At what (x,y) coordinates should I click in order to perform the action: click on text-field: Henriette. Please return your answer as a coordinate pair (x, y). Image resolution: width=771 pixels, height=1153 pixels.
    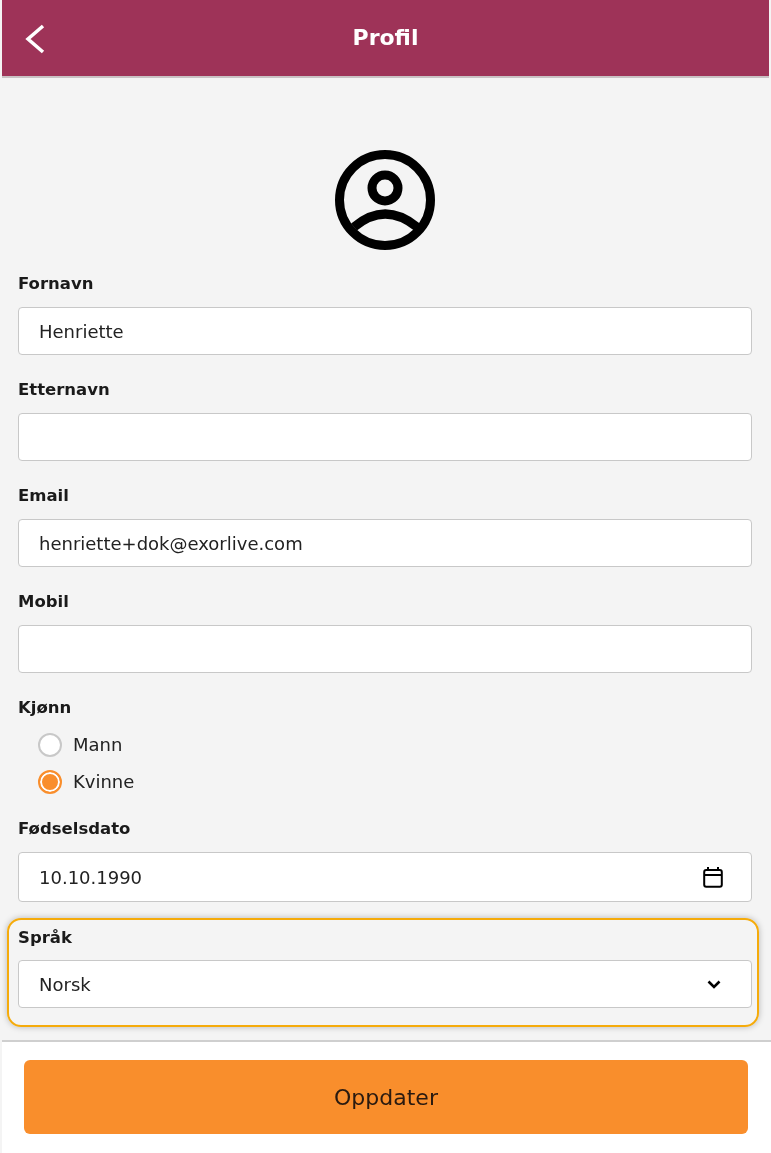
    Looking at the image, I should click on (385, 331).